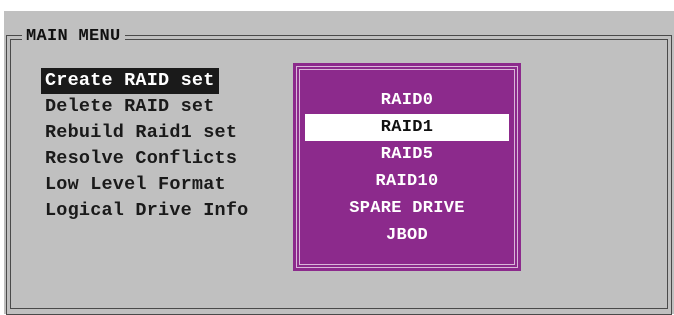  What do you see at coordinates (407, 154) in the screenshot?
I see `raid-option-raid5: RAID5` at bounding box center [407, 154].